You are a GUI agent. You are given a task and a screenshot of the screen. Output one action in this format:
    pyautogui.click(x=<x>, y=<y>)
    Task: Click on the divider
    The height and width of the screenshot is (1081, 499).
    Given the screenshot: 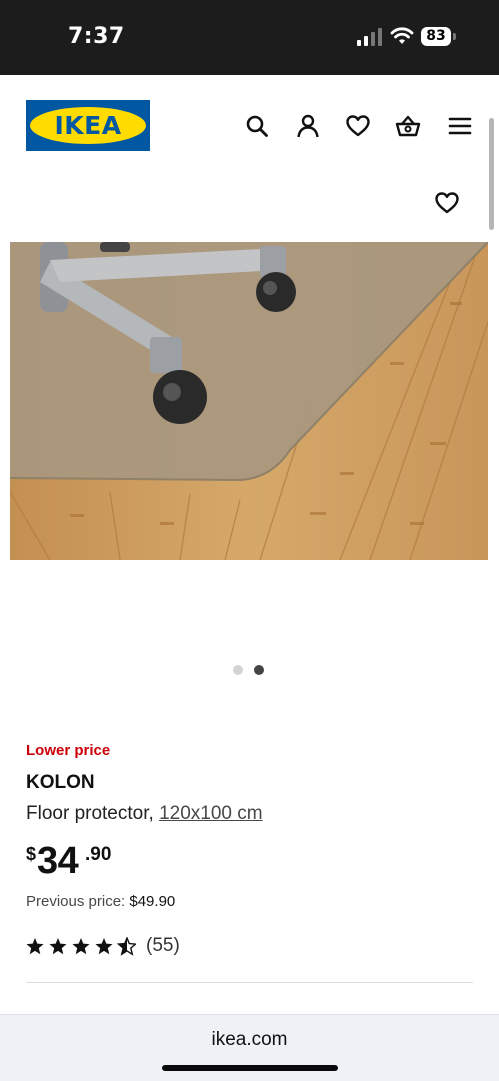 What is the action you would take?
    pyautogui.click(x=249, y=982)
    